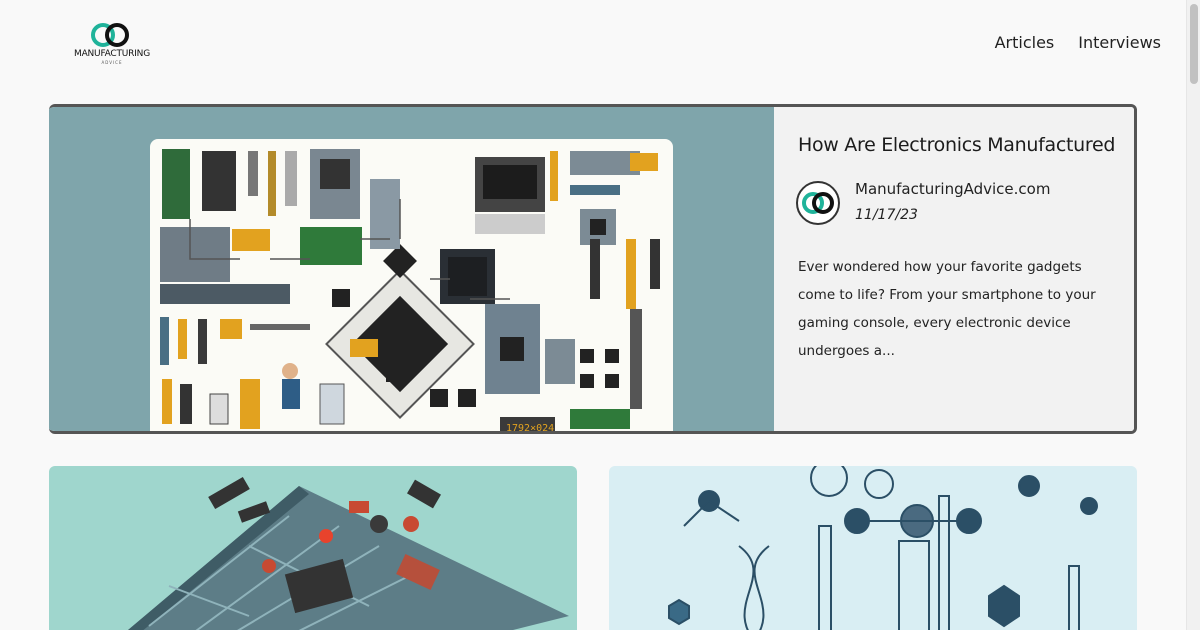 The width and height of the screenshot is (1200, 630). Describe the element at coordinates (593, 45) in the screenshot. I see `site-header: MANUFACTURING ADVICE Articles Interviews` at that location.